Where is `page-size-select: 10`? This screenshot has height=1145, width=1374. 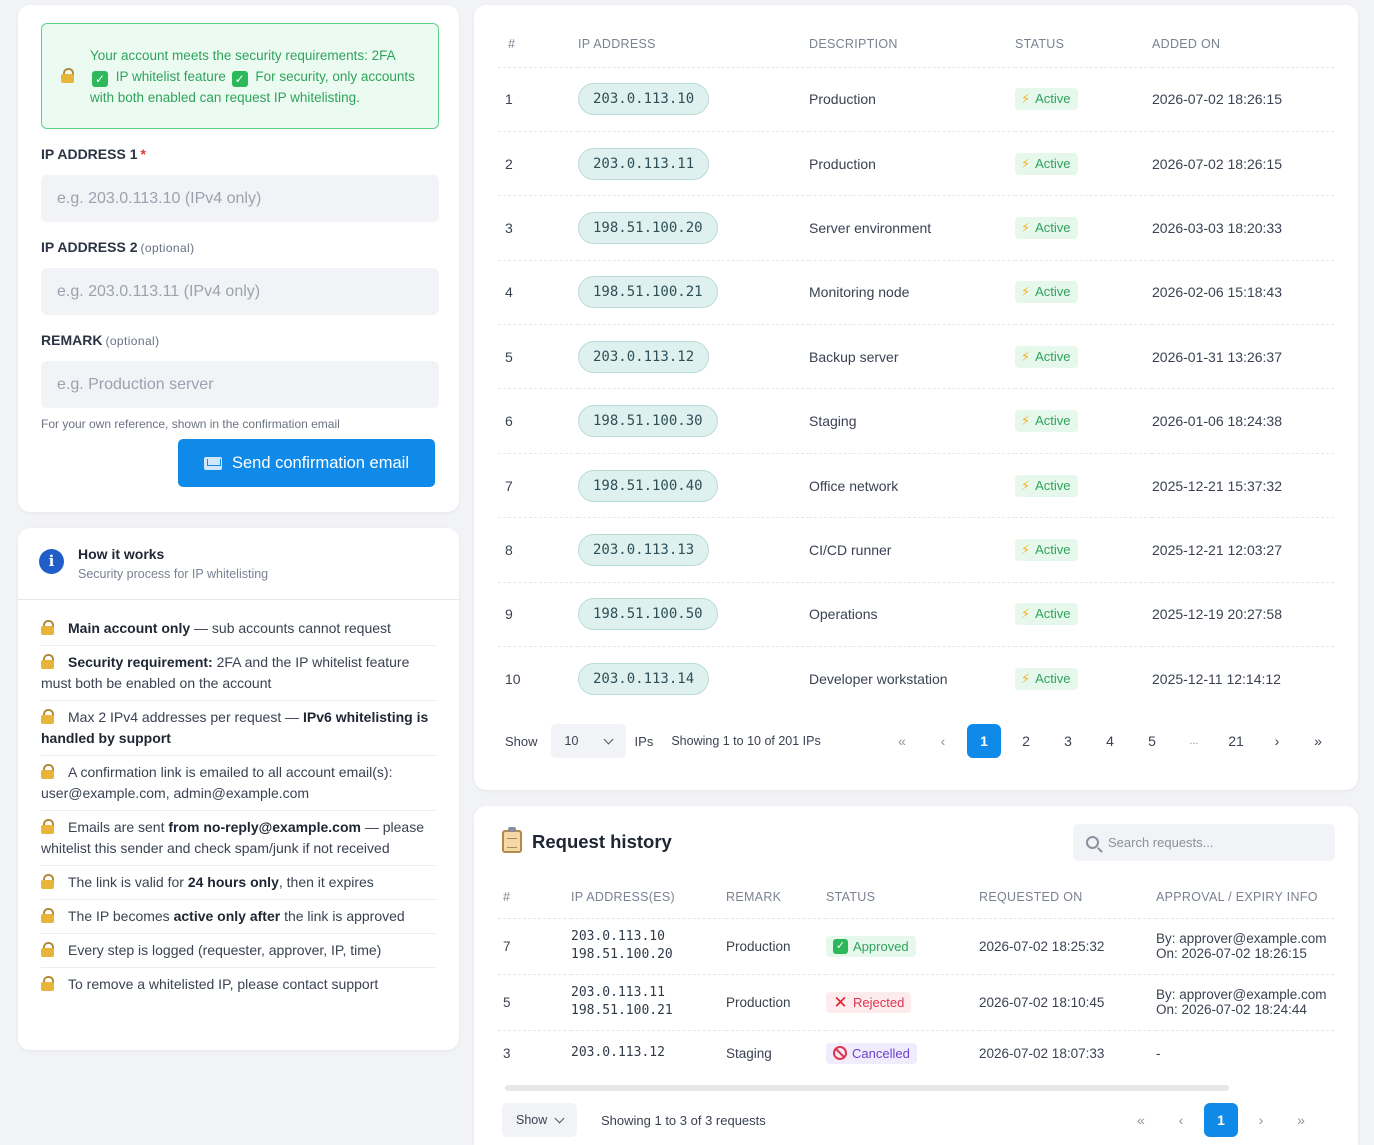 page-size-select: 10 is located at coordinates (588, 741).